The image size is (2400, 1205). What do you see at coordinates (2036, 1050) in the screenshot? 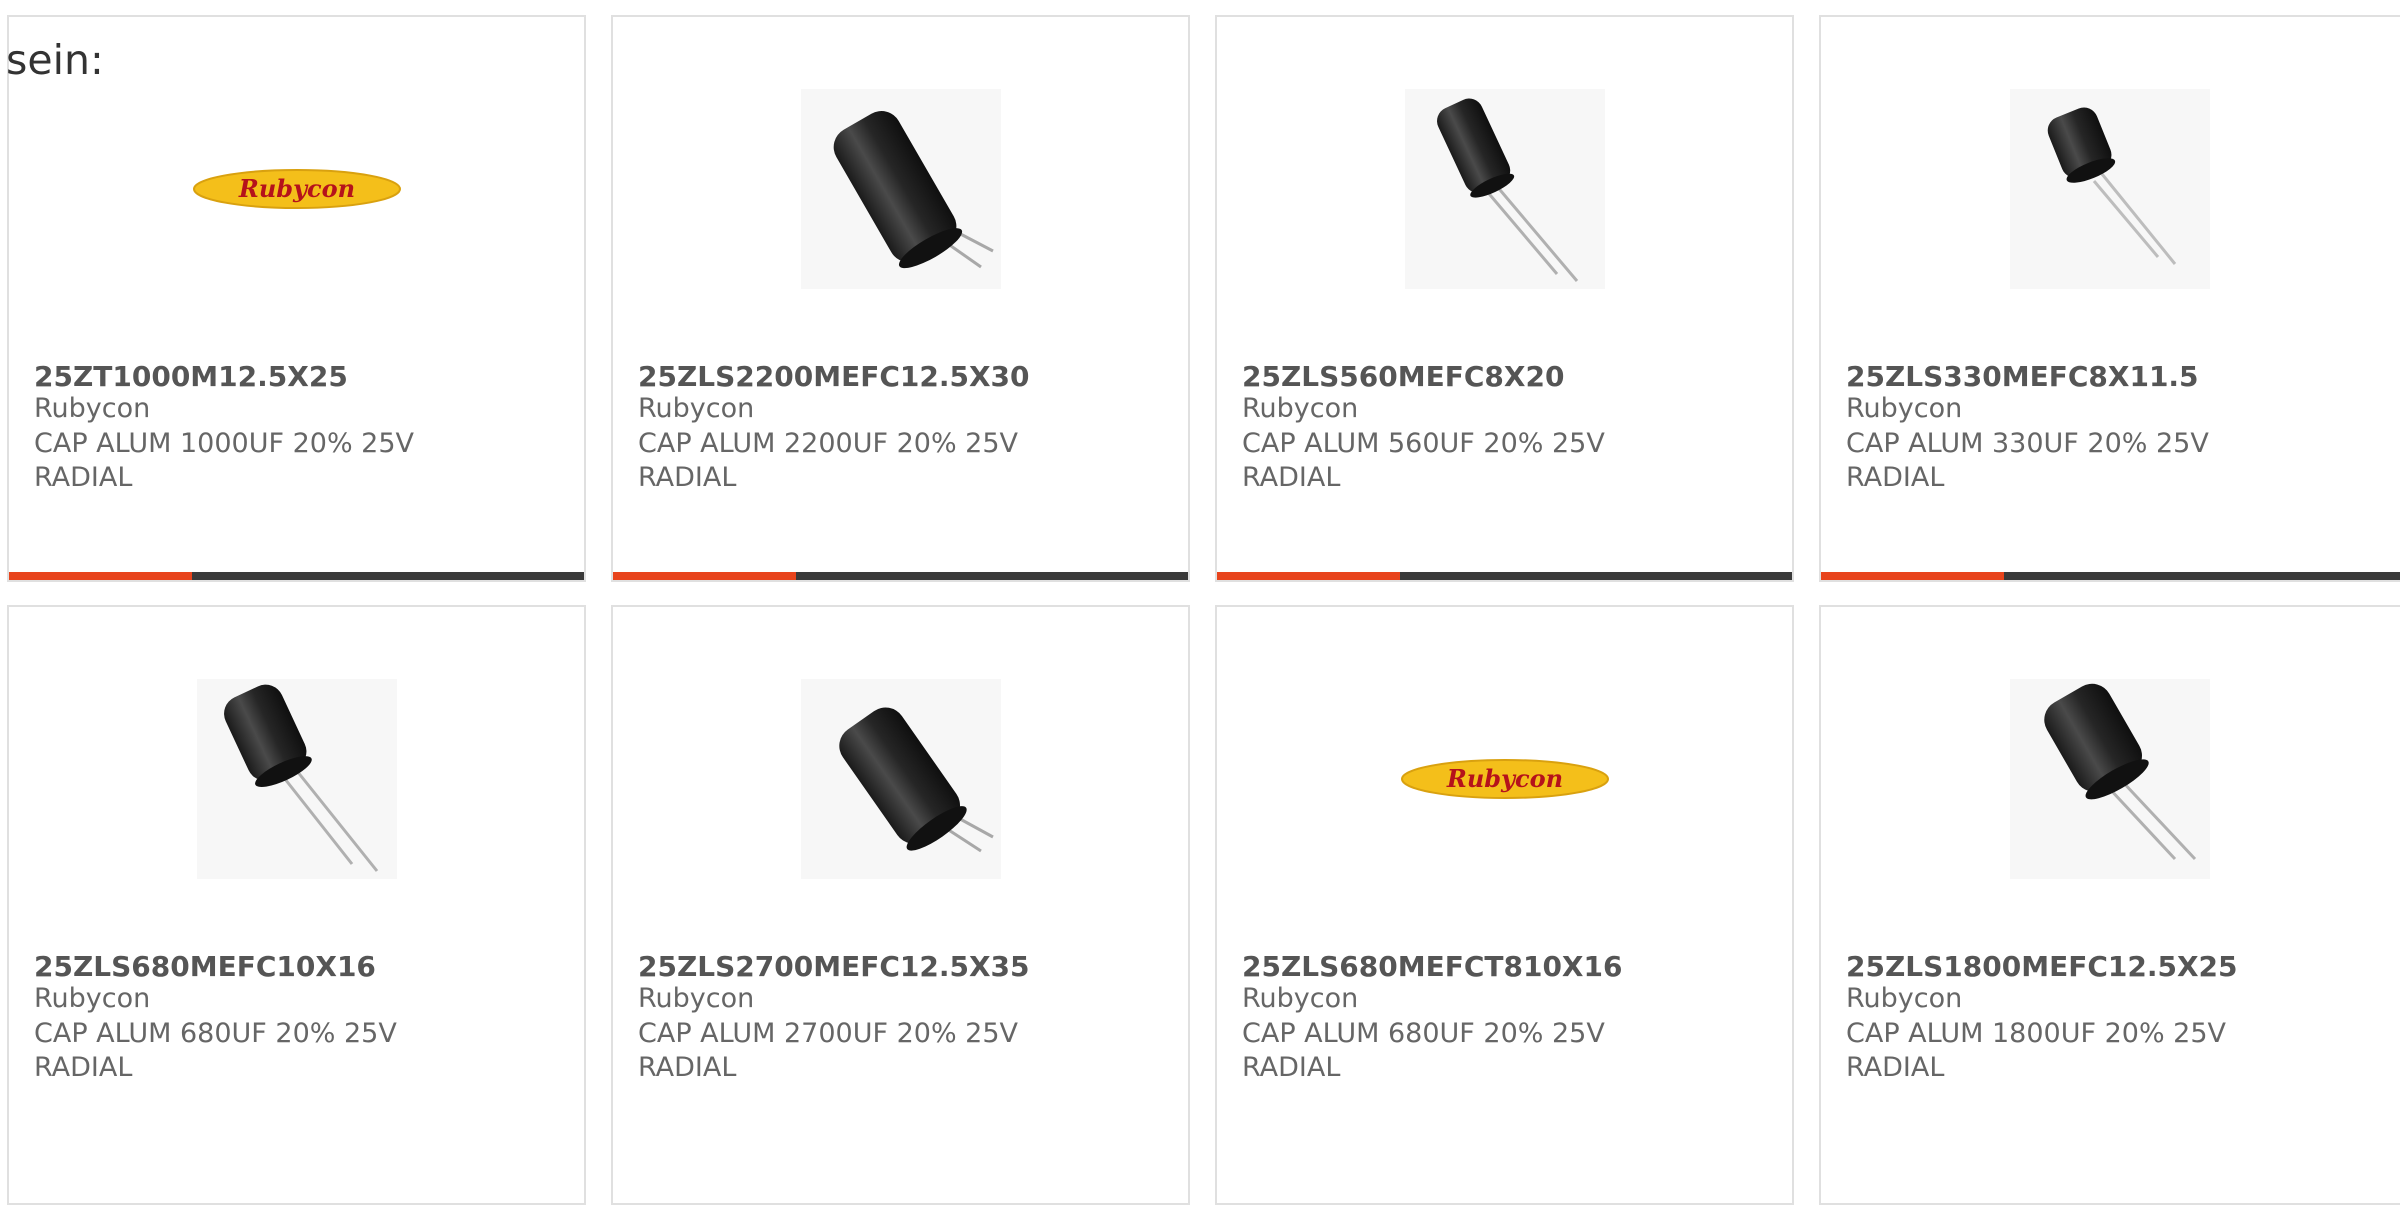
I see `product-description: CAP ALUM 1800UF 20% 25V RADIAL` at bounding box center [2036, 1050].